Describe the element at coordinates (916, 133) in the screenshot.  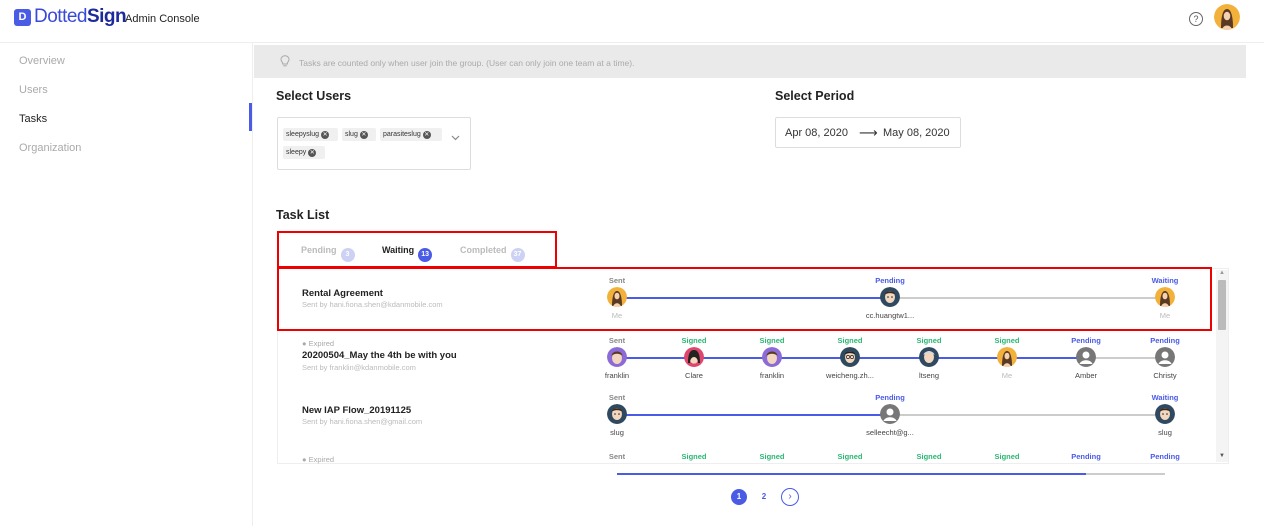
I see `period-end-date: May 08, 2020` at that location.